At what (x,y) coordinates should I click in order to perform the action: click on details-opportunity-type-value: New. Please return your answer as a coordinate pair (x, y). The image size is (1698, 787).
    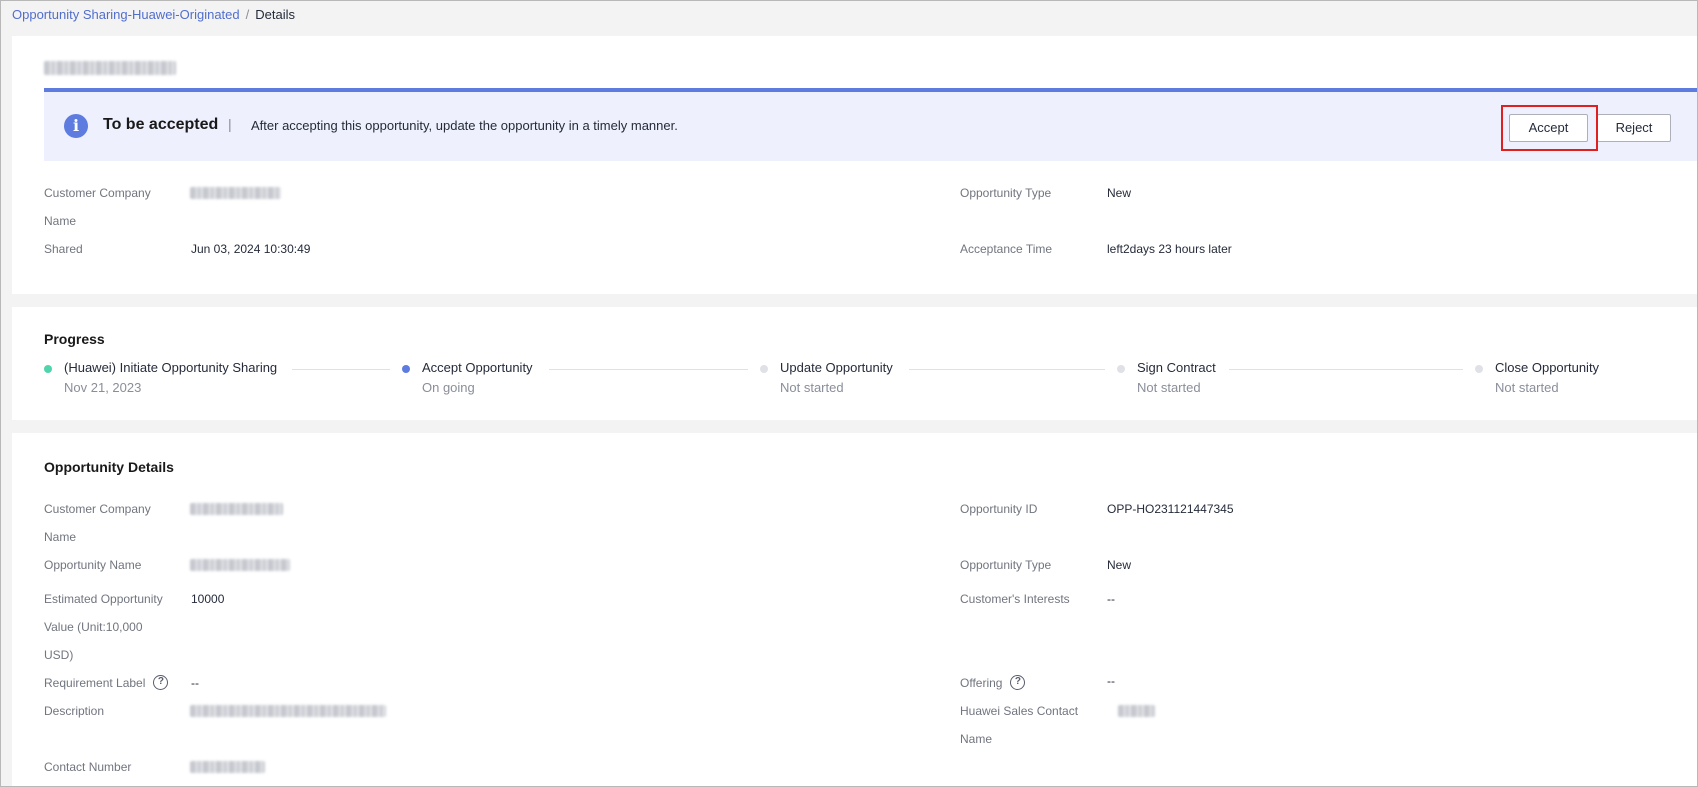
    Looking at the image, I should click on (1119, 565).